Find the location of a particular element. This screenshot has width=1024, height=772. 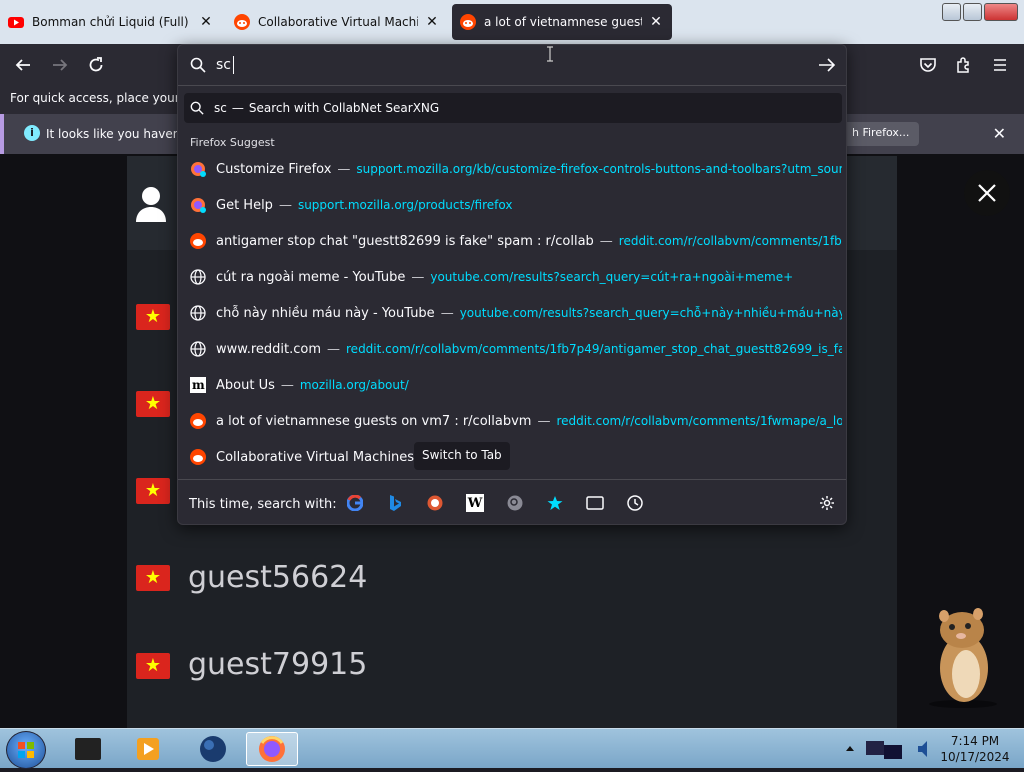

switch-to-tab-badge: Switch to Tab is located at coordinates (462, 456).